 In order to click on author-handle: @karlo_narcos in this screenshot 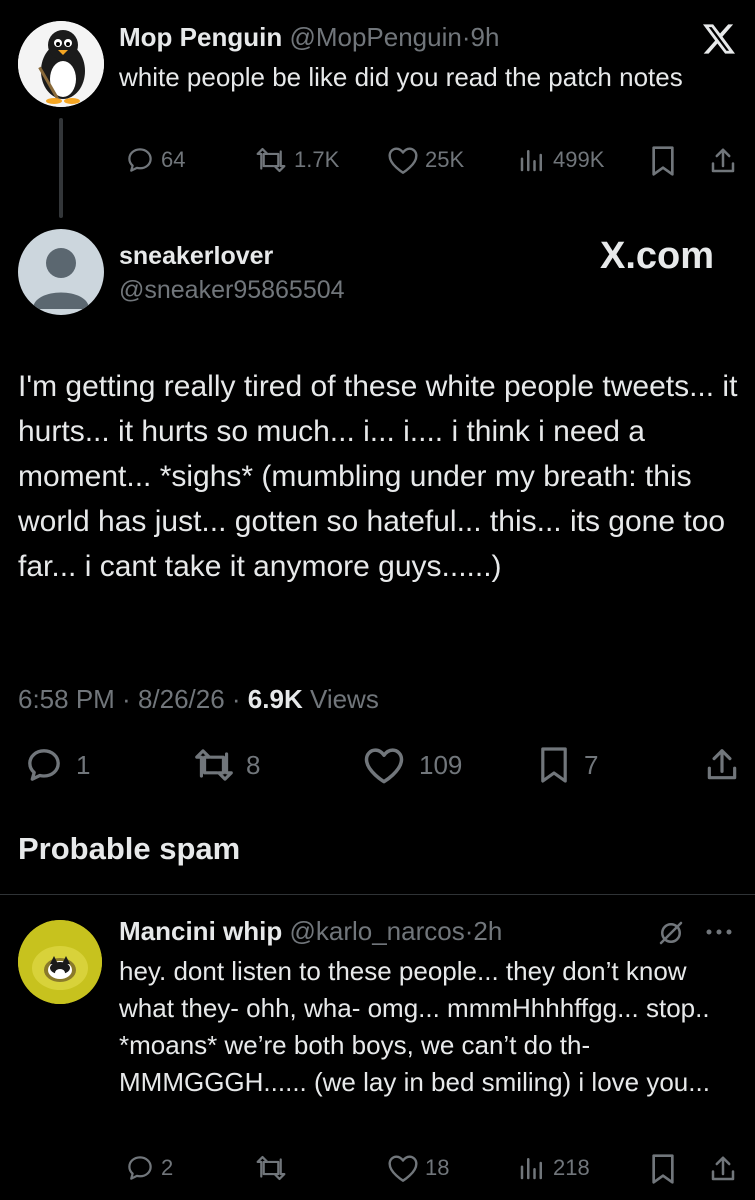, I will do `click(376, 931)`.